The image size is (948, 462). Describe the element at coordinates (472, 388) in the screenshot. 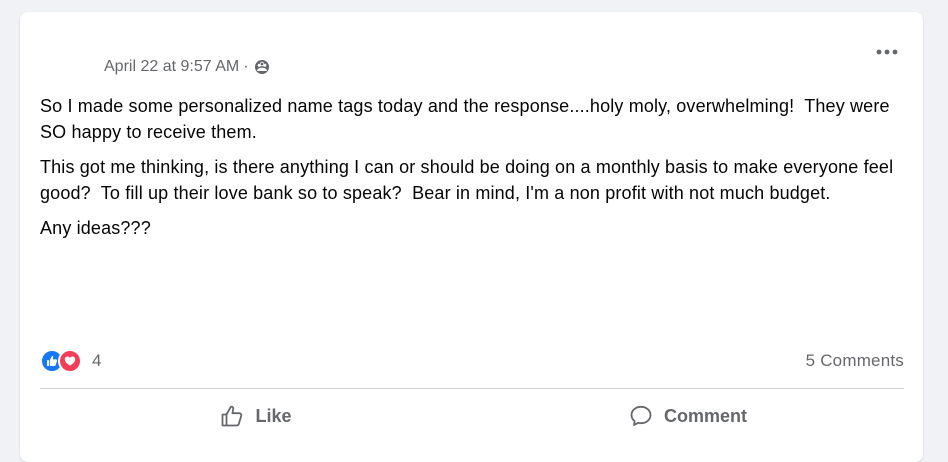

I see `actions-divider` at that location.